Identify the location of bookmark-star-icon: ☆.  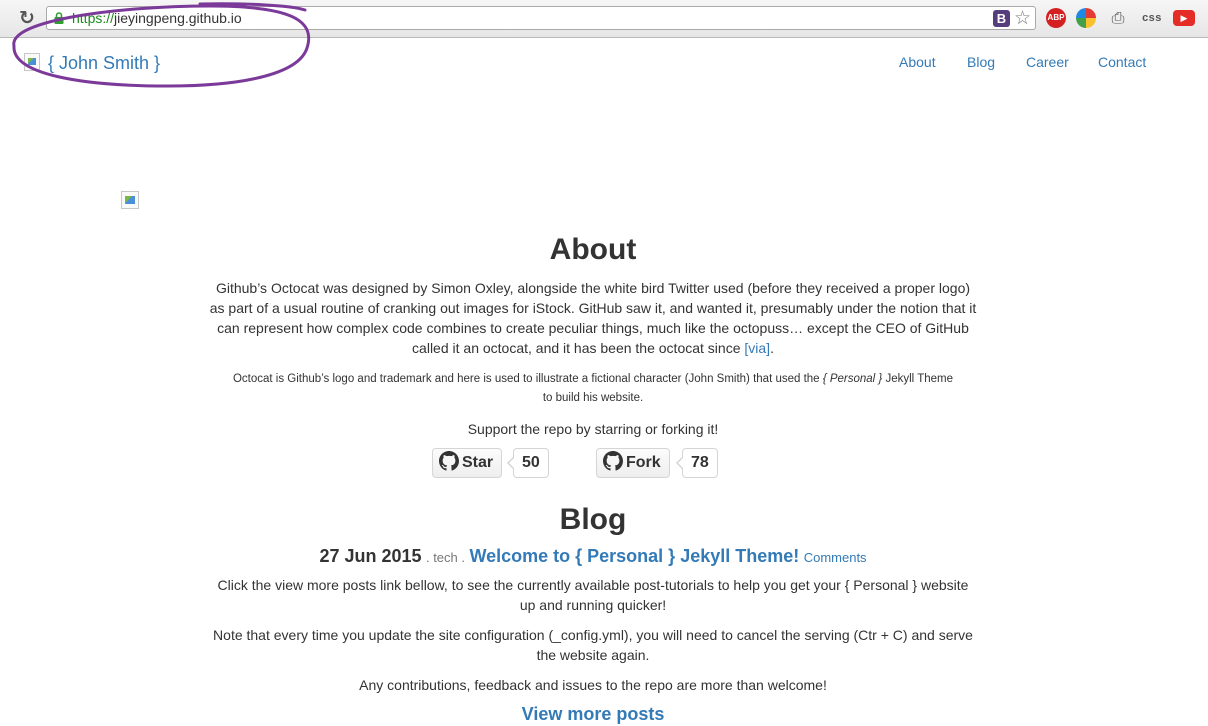
(1022, 18).